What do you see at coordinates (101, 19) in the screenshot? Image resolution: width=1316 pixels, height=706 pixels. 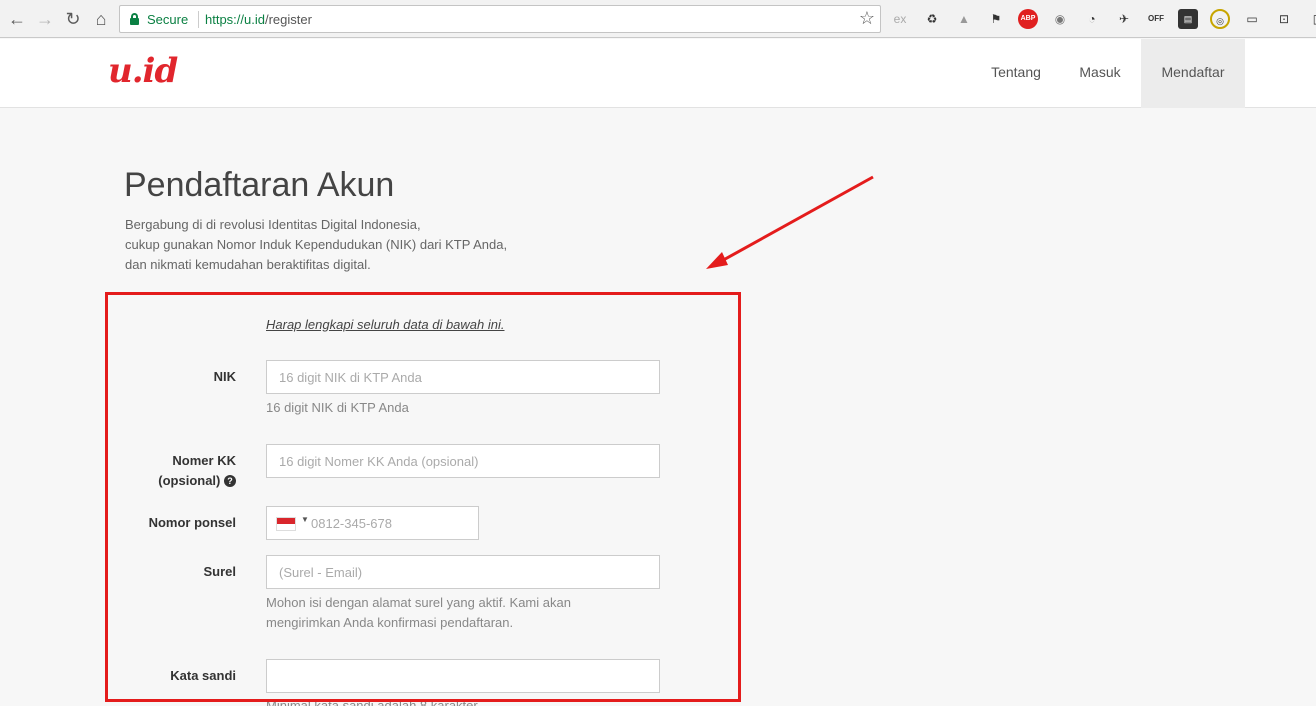 I see `home-icon: ⌂` at bounding box center [101, 19].